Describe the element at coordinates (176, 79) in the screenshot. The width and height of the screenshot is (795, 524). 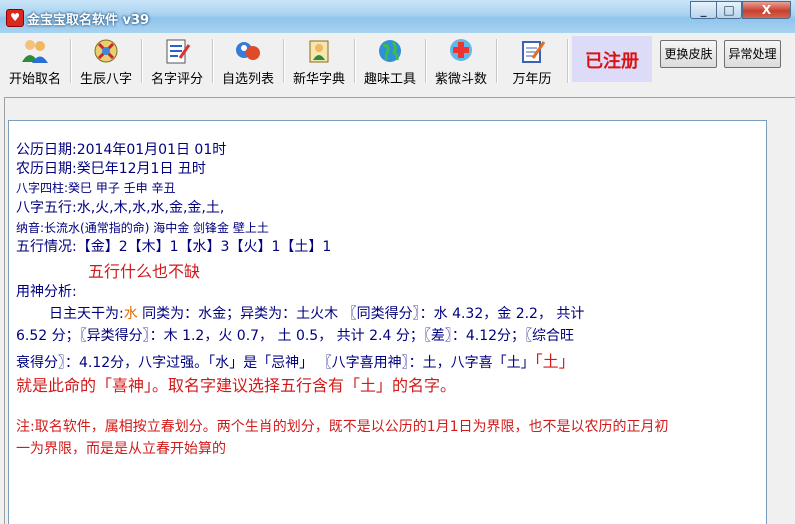
I see `toolbar-label: 名字评分` at that location.